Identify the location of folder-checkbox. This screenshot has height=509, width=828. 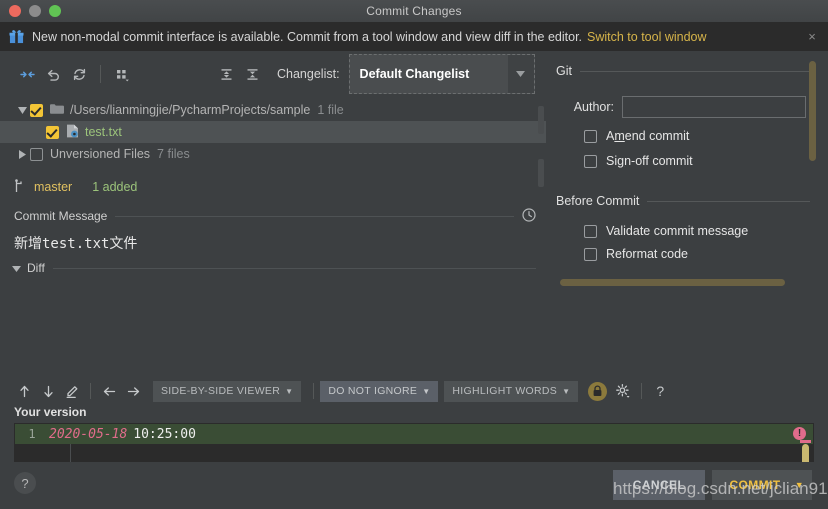
(36, 110).